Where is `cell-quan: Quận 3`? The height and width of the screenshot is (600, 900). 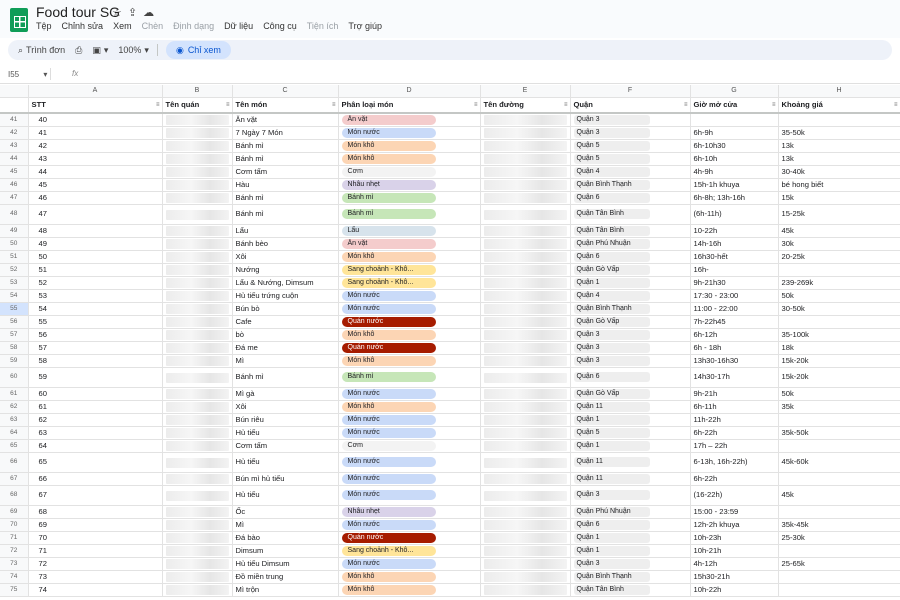
cell-quan: Quận 3 is located at coordinates (630, 119).